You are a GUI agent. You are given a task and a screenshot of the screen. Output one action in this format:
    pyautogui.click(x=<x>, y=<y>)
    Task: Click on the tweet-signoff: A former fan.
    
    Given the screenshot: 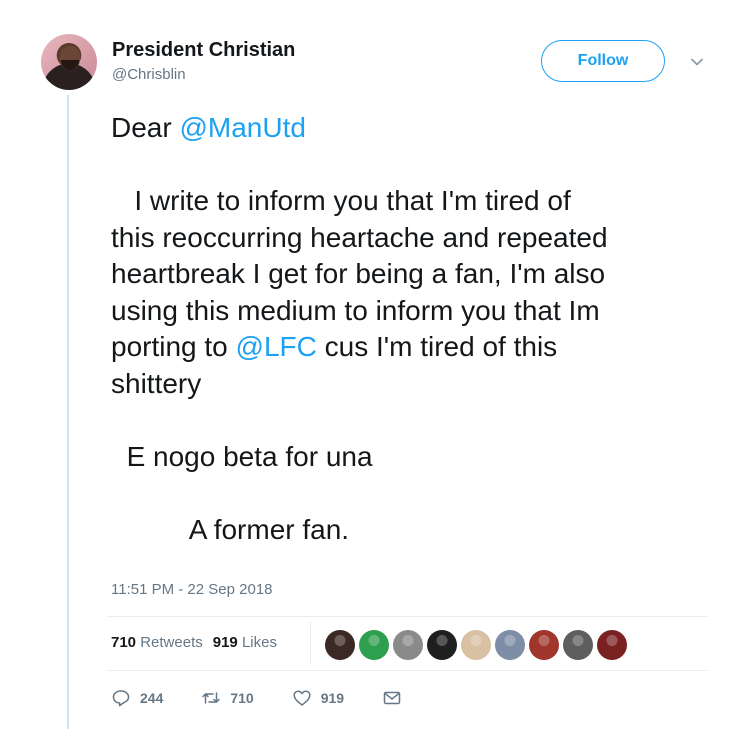 What is the action you would take?
    pyautogui.click(x=230, y=529)
    